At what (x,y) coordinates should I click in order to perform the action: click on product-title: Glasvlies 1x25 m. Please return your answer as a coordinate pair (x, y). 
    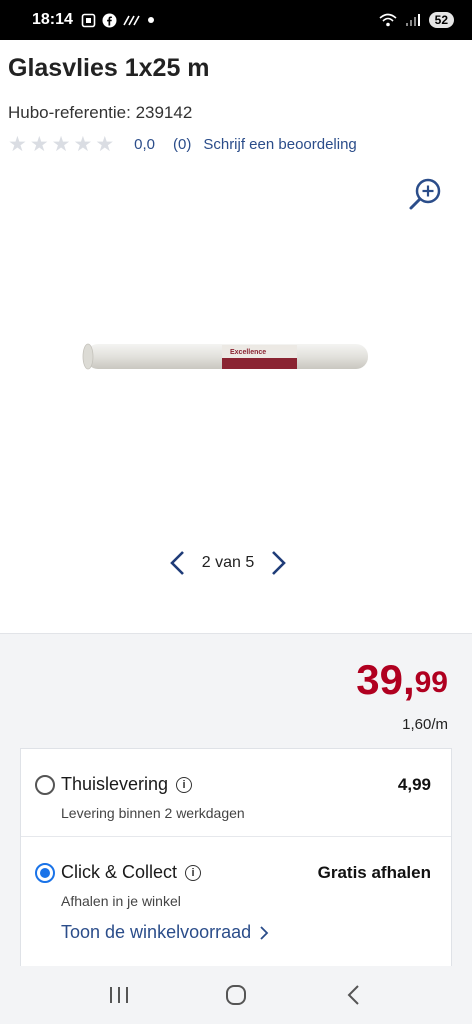
    Looking at the image, I should click on (109, 68).